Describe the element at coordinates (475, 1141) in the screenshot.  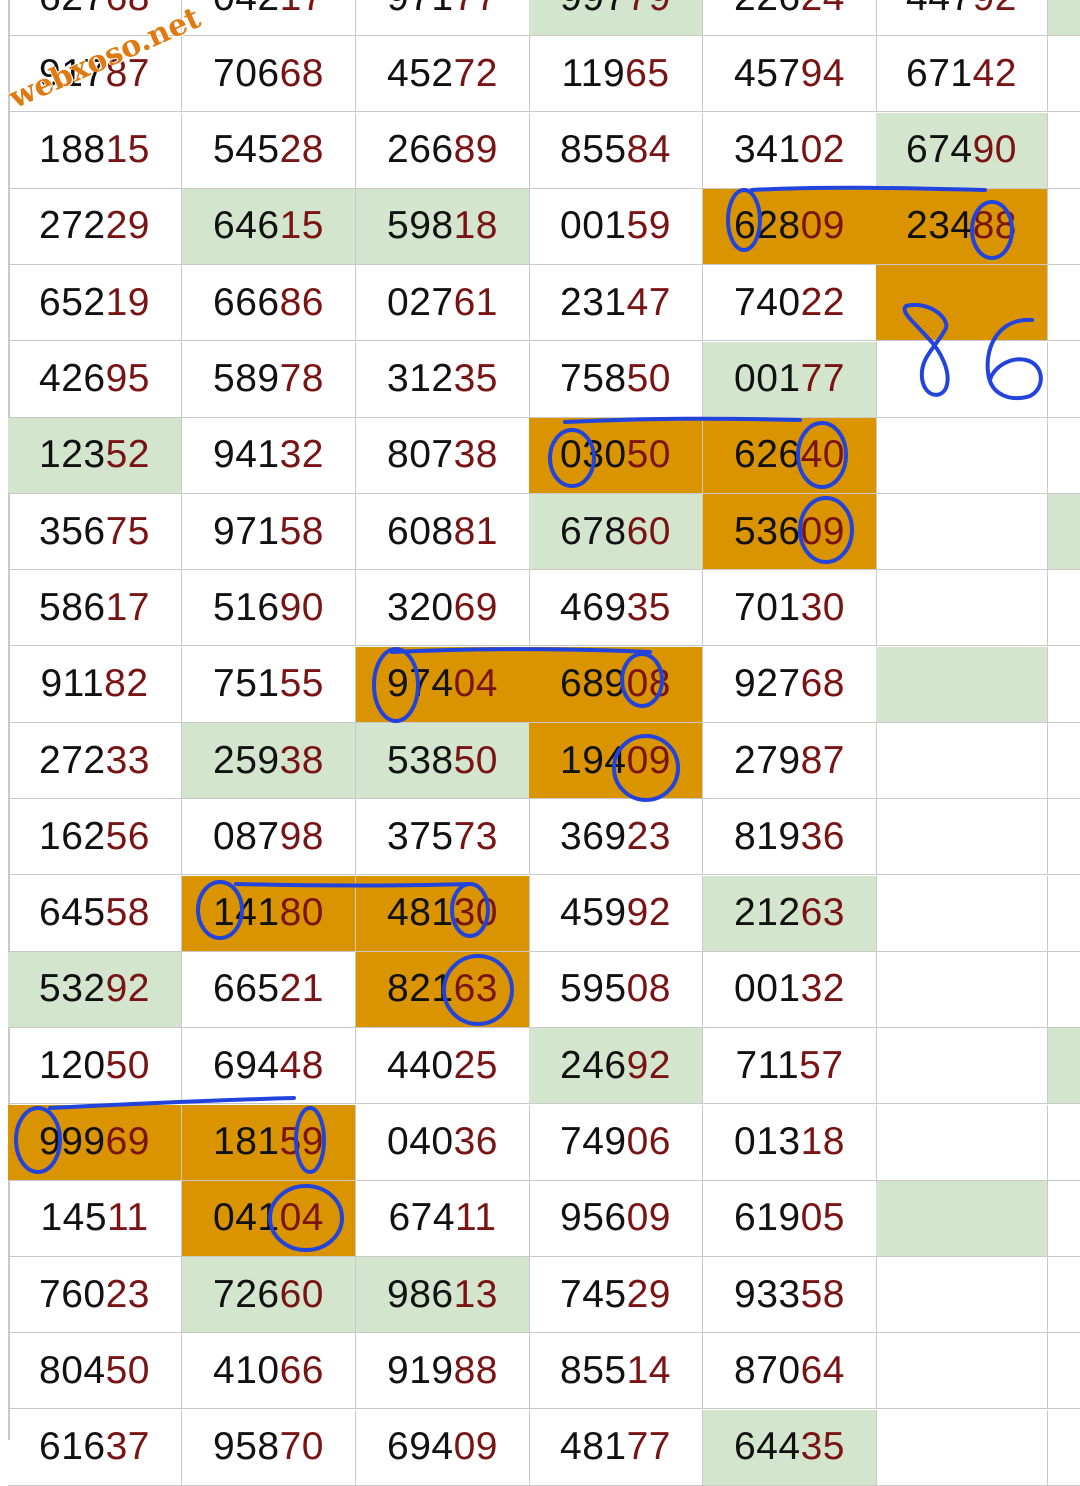
I see `number-last-two-digits: 36` at that location.